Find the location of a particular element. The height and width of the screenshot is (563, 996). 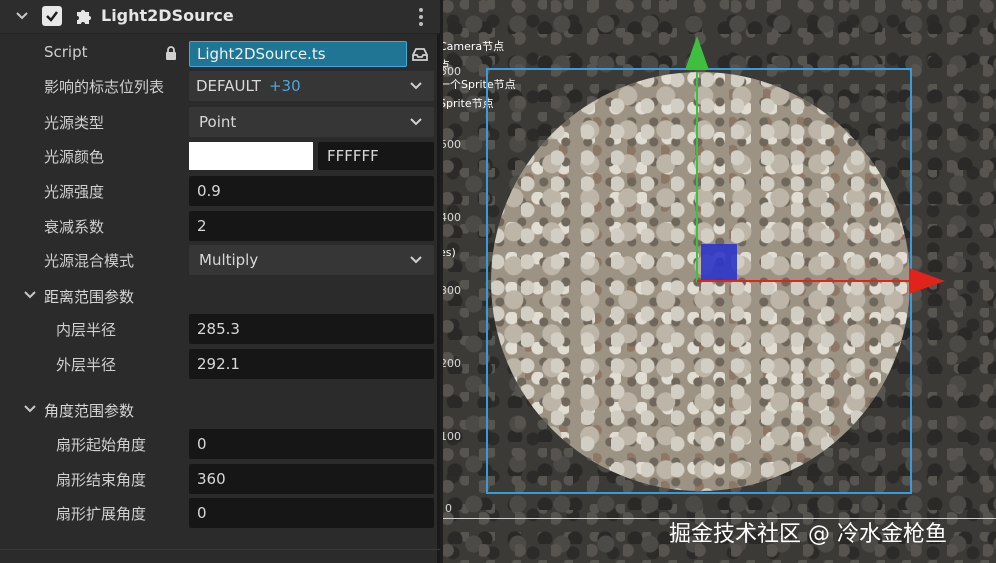

color-swatch is located at coordinates (251, 156).